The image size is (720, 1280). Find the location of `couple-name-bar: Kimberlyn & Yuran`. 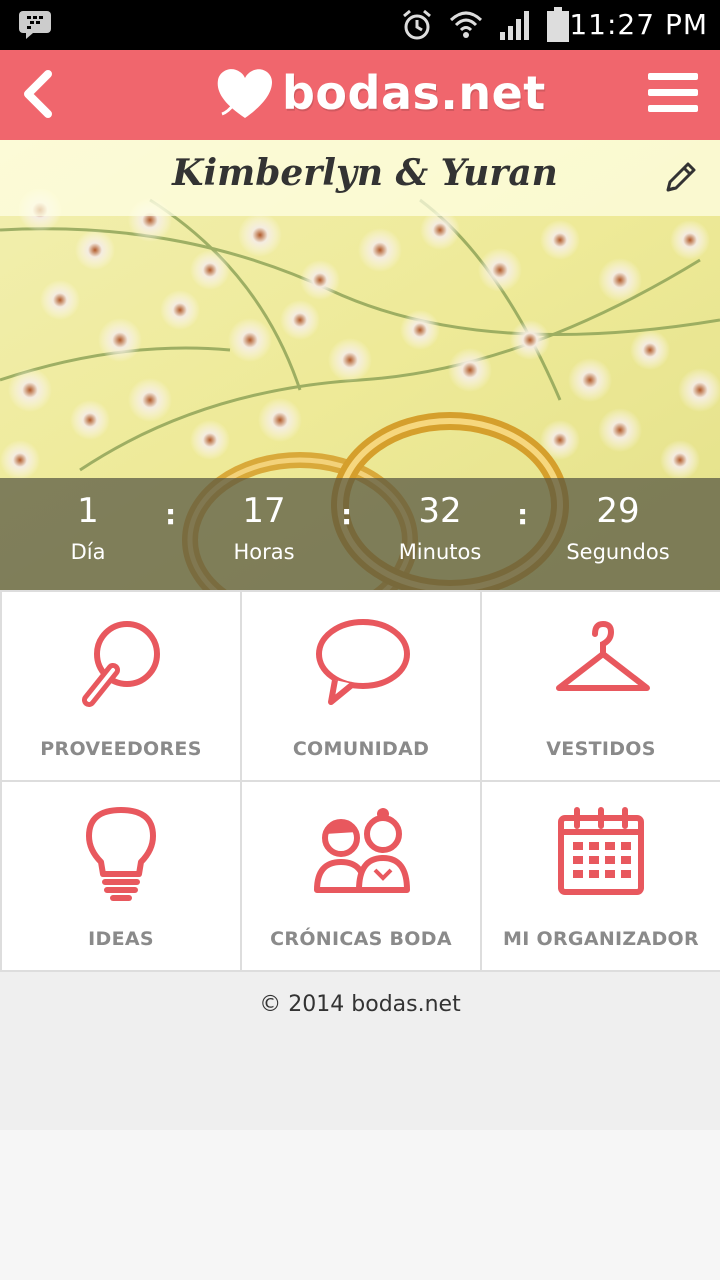

couple-name-bar: Kimberlyn & Yuran is located at coordinates (360, 178).